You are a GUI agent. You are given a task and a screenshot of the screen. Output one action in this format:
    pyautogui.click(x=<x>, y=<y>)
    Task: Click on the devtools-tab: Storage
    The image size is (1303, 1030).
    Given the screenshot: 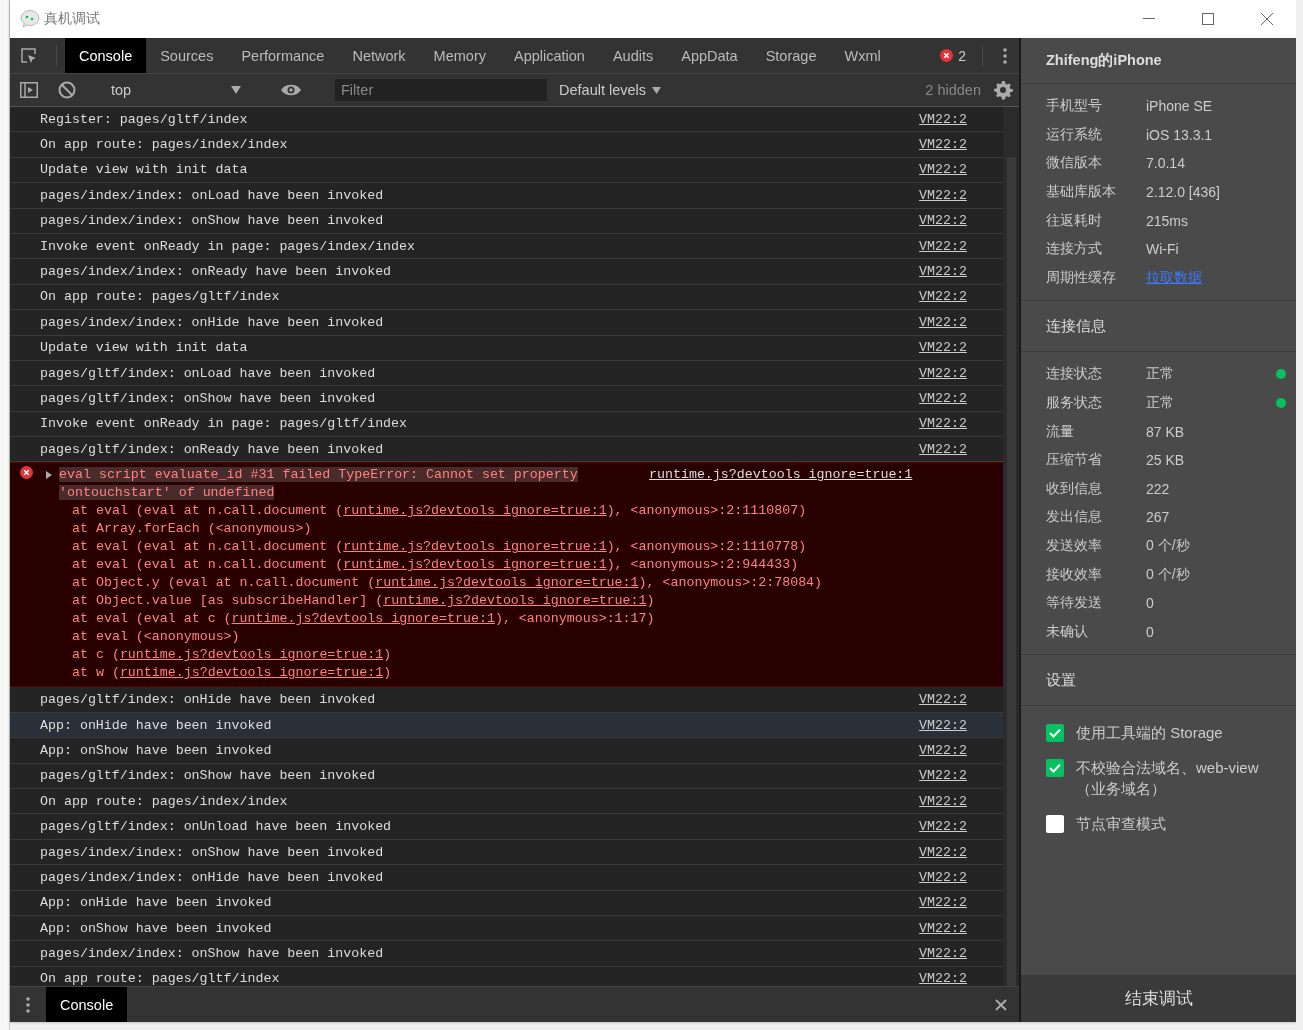 What is the action you would take?
    pyautogui.click(x=791, y=55)
    